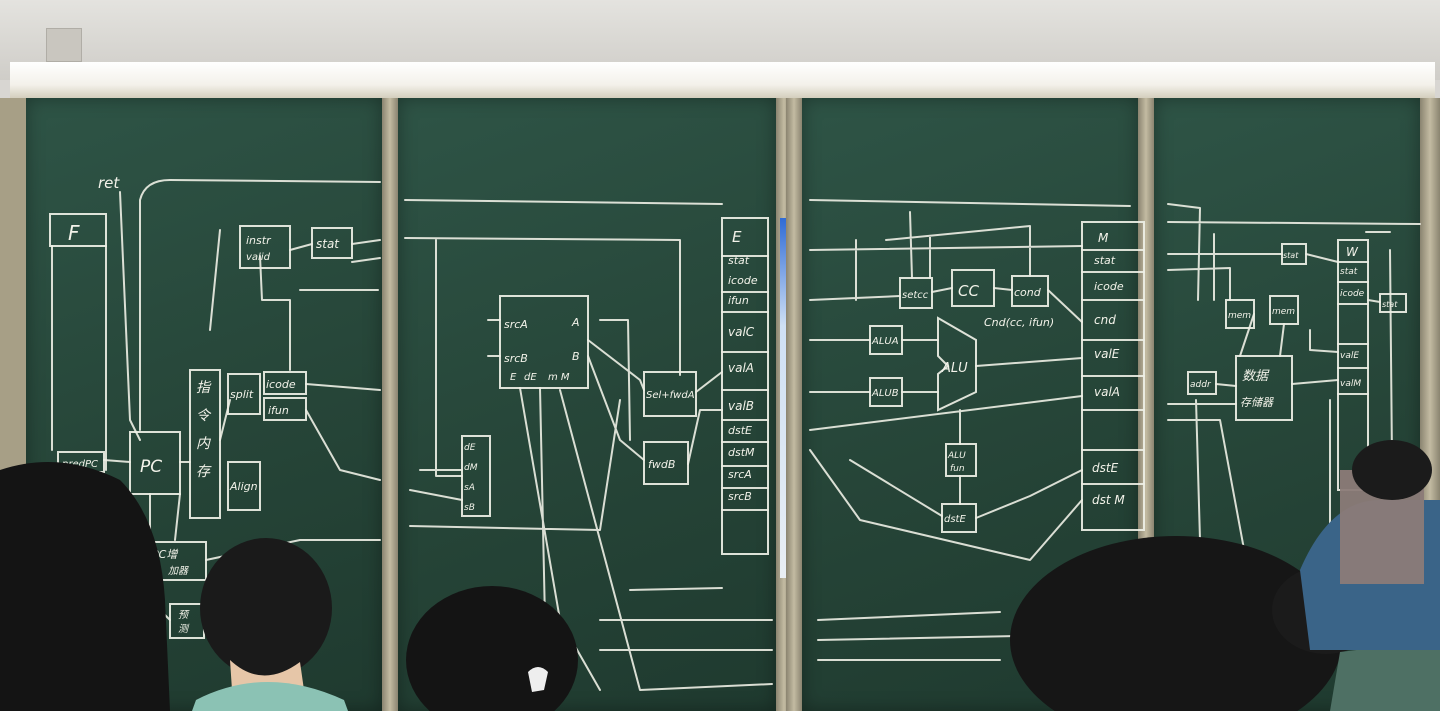 This screenshot has height=711, width=1440. Describe the element at coordinates (492, 648) in the screenshot. I see `student-center` at that location.